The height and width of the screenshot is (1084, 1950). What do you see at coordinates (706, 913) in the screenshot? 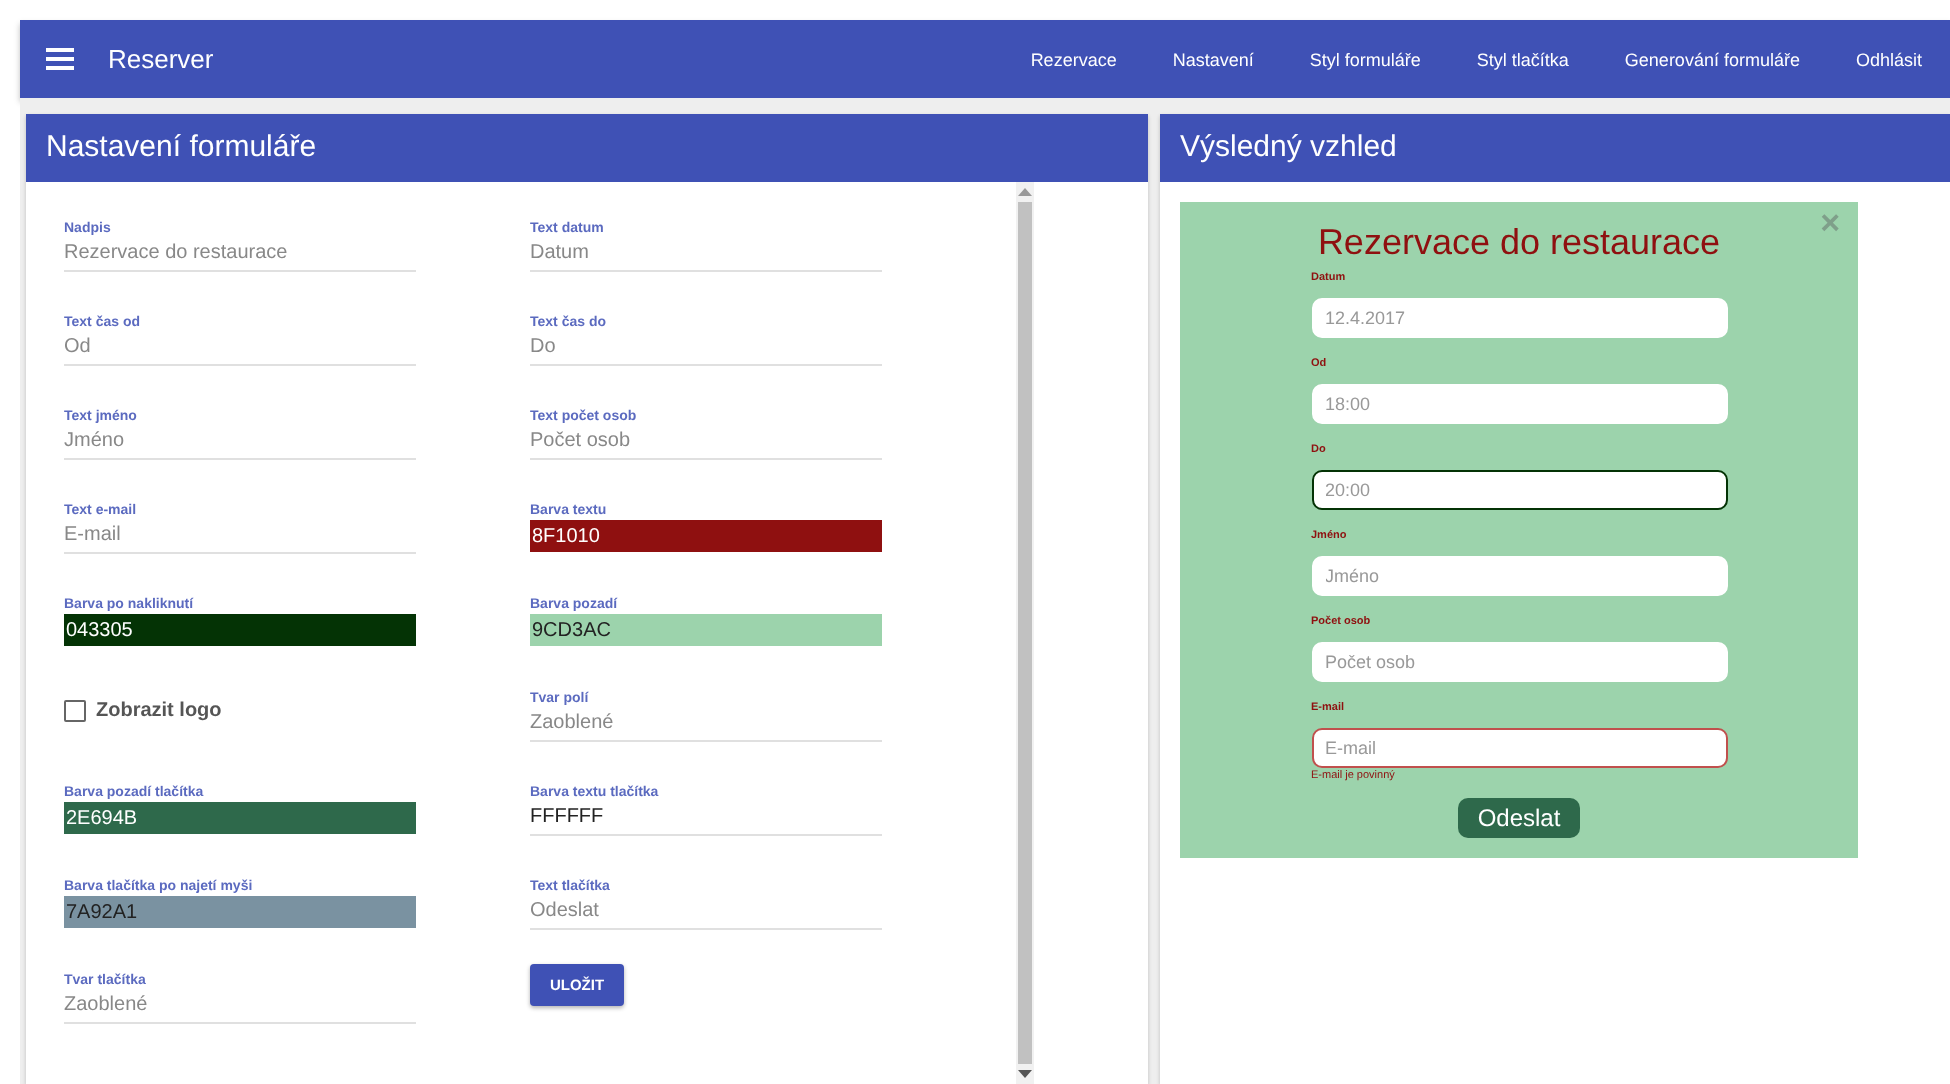
I see `input-field: Odeslat` at bounding box center [706, 913].